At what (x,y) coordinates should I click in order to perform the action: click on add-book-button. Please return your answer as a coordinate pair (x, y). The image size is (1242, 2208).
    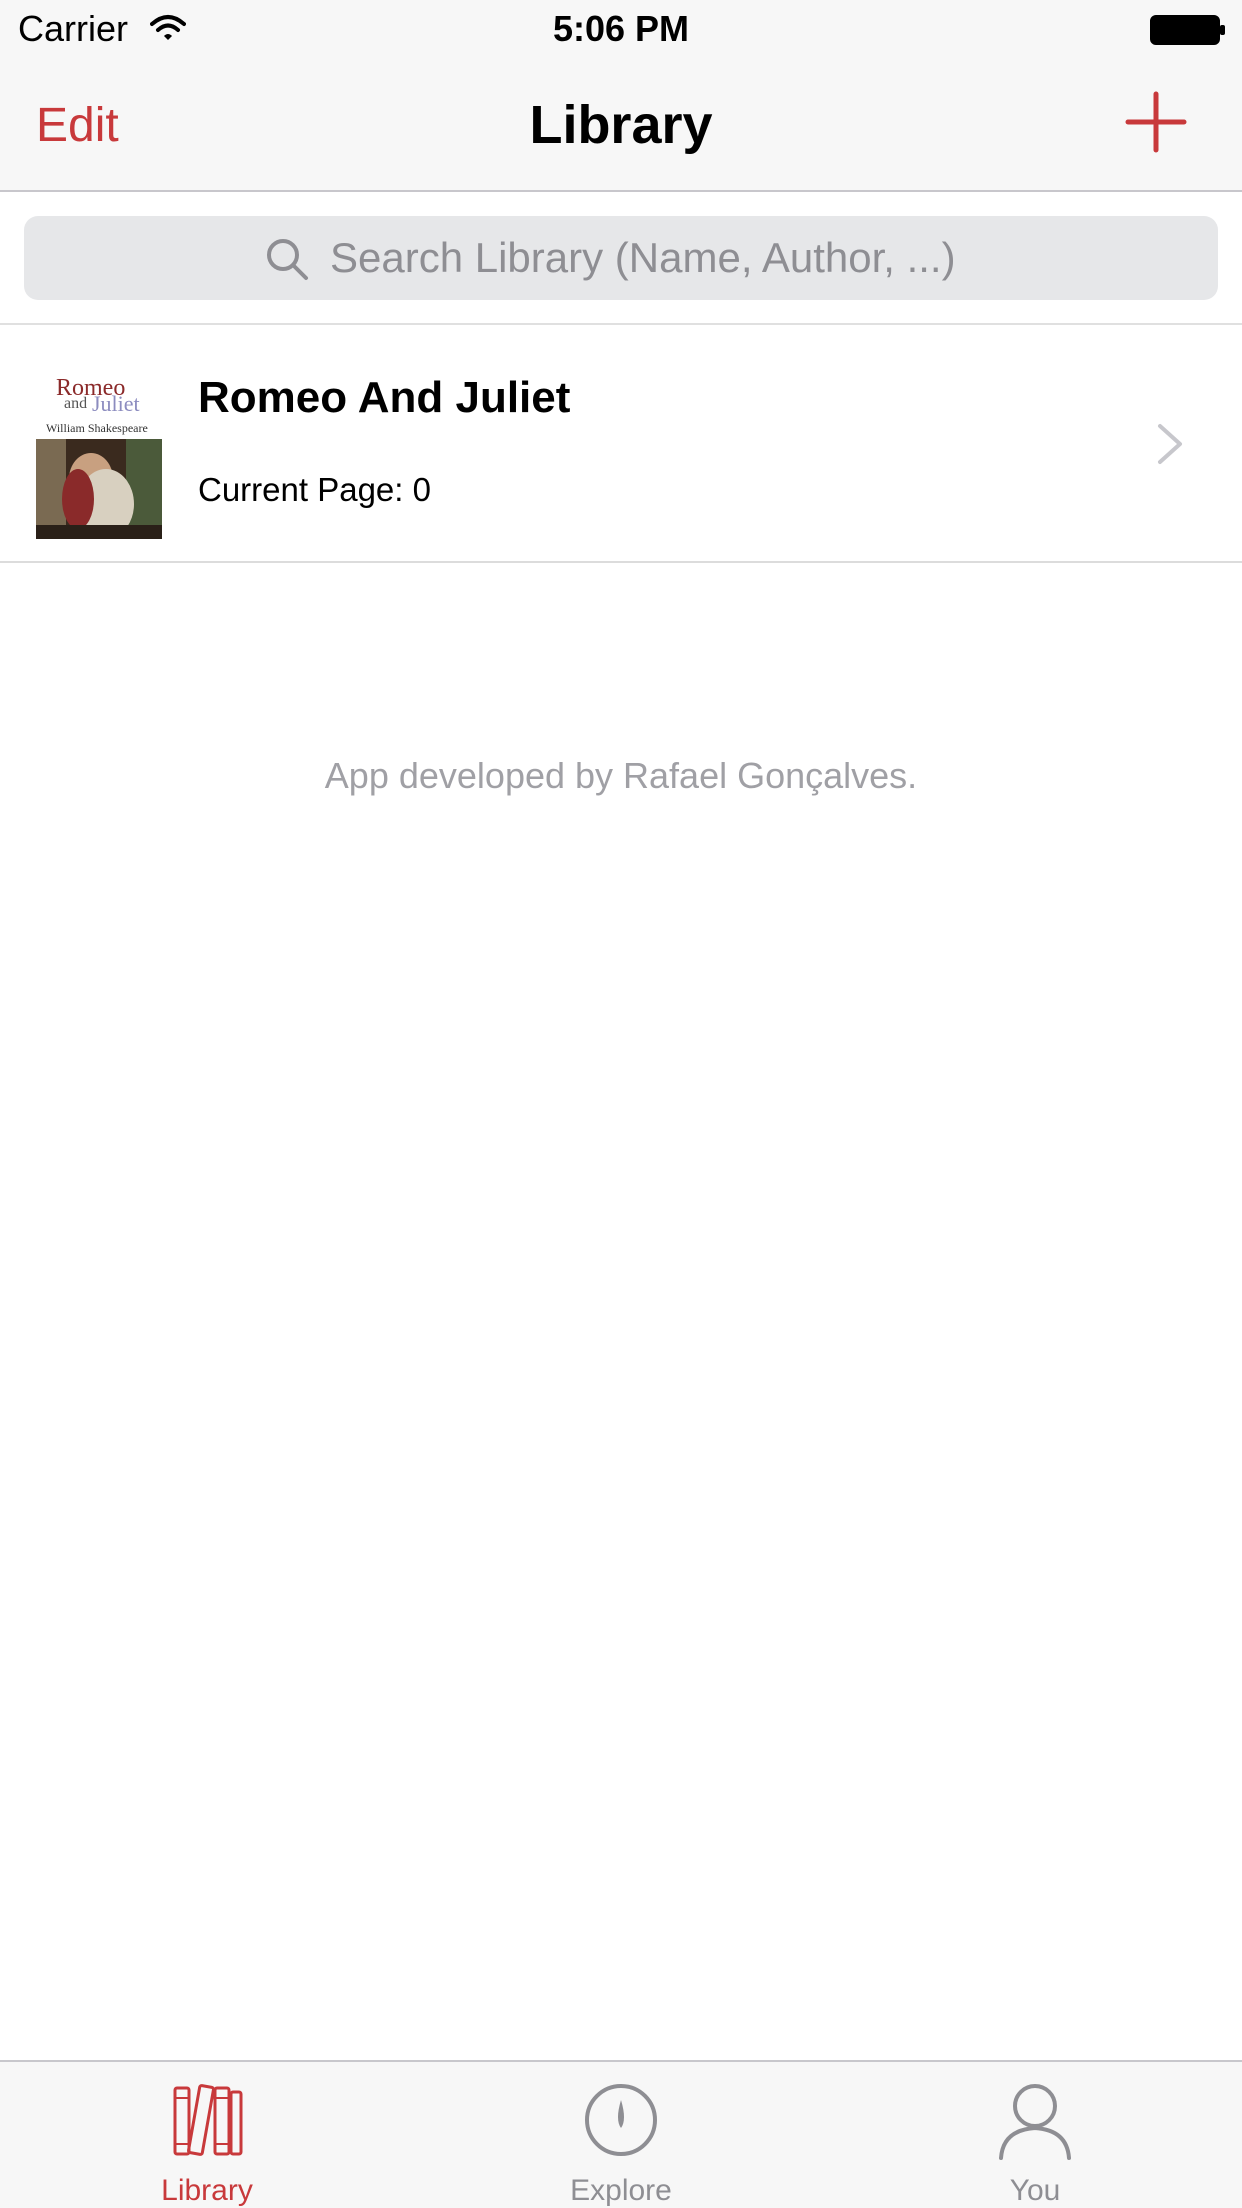
    Looking at the image, I should click on (1156, 122).